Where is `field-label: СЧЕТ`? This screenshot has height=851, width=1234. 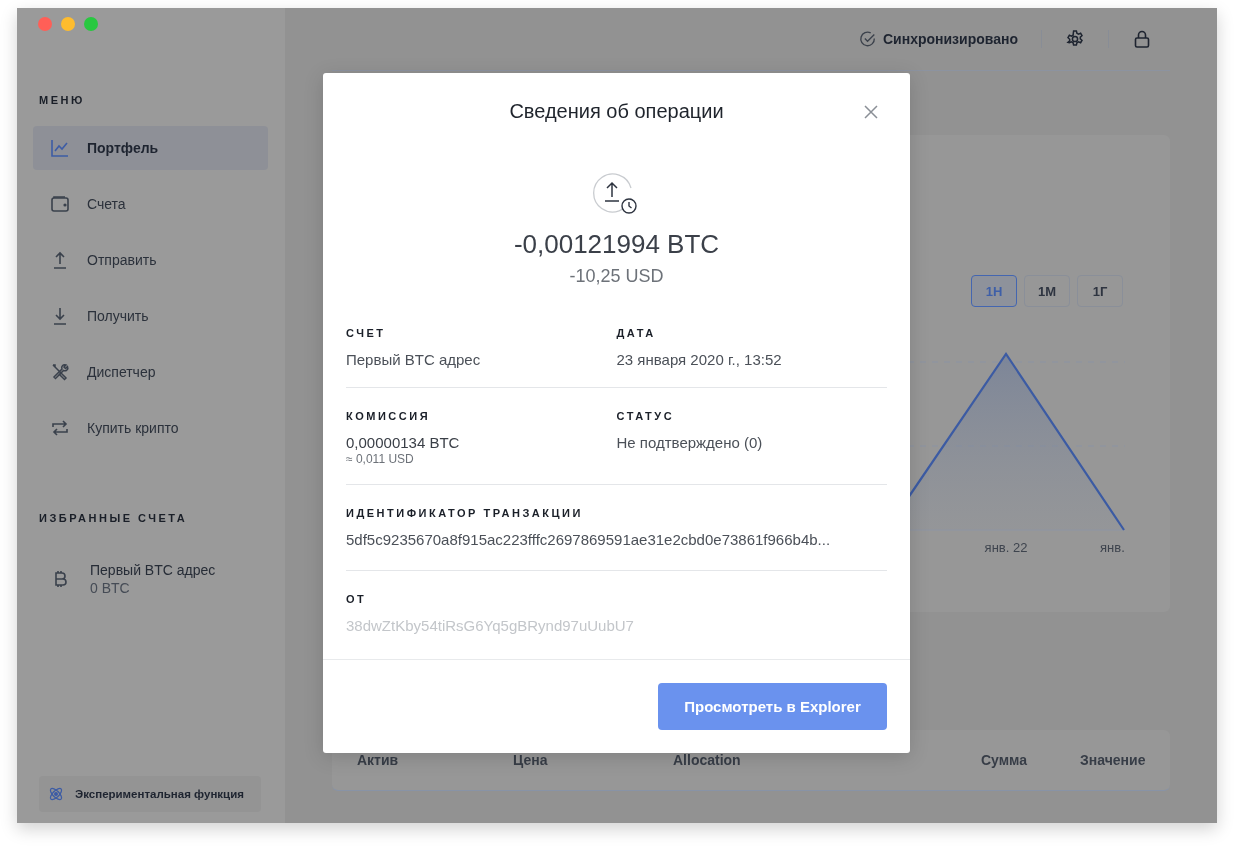
field-label: СЧЕТ is located at coordinates (366, 333).